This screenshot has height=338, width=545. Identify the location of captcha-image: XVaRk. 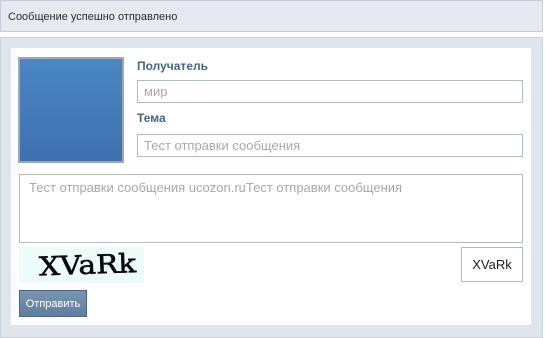
(81, 265).